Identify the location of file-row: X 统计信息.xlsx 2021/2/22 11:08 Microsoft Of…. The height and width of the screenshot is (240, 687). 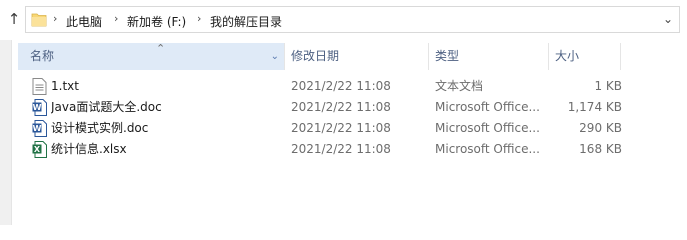
(349, 149).